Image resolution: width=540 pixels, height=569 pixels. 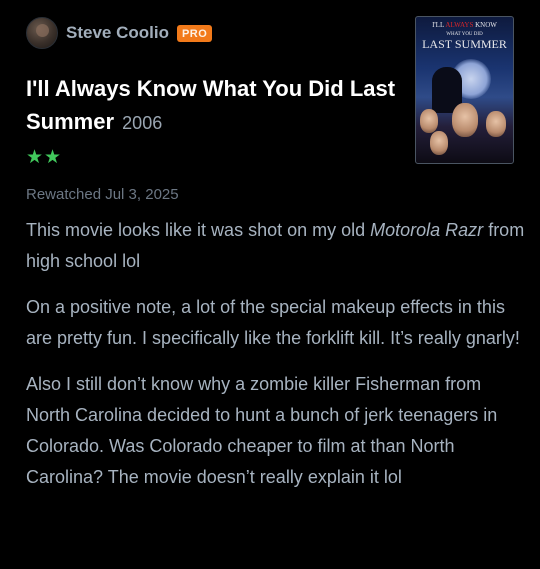 What do you see at coordinates (194, 33) in the screenshot?
I see `pro-badge: PRO` at bounding box center [194, 33].